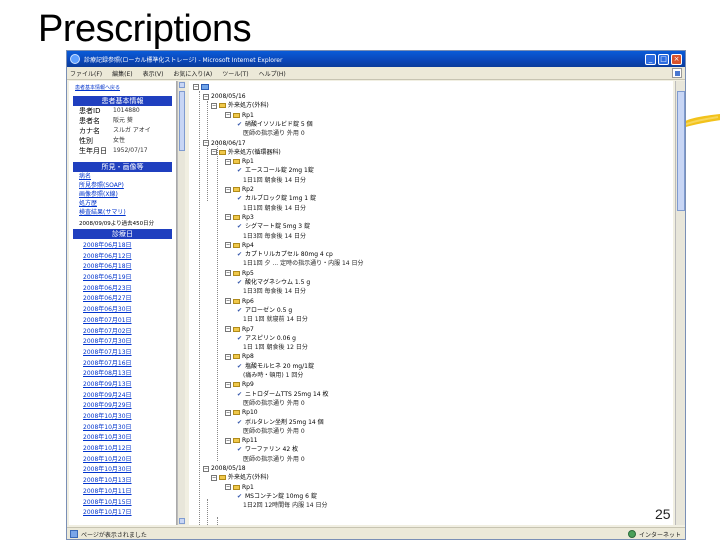 This screenshot has height=540, width=720. What do you see at coordinates (273, 227) in the screenshot?
I see `tree-drug-node: ✔ シグマート錠 5mg 3 錠` at bounding box center [273, 227].